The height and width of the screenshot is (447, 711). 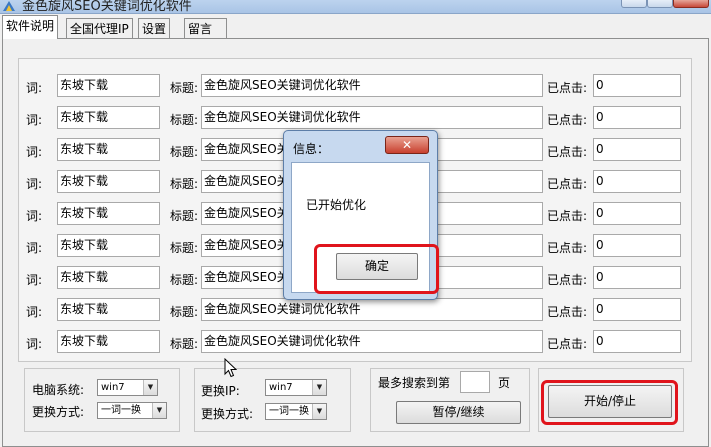 I want to click on page-suffix-label: 页, so click(x=504, y=383).